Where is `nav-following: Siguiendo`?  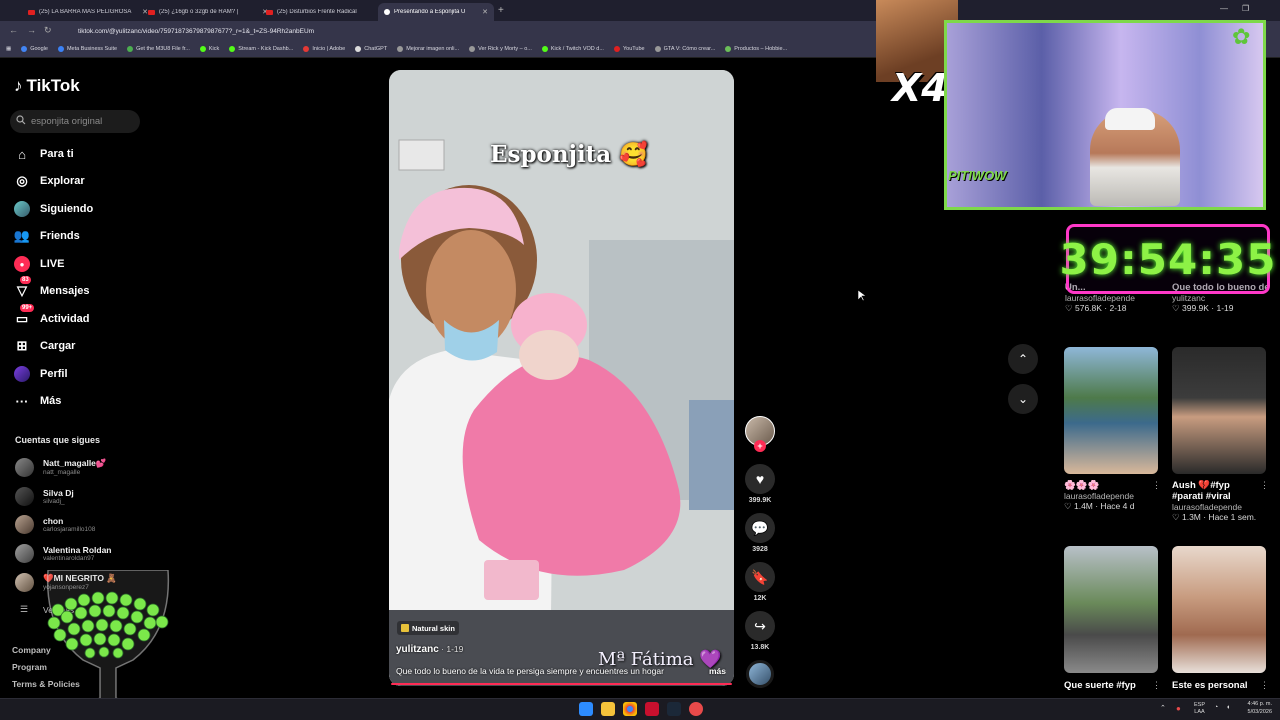
nav-following: Siguiendo is located at coordinates (53, 209).